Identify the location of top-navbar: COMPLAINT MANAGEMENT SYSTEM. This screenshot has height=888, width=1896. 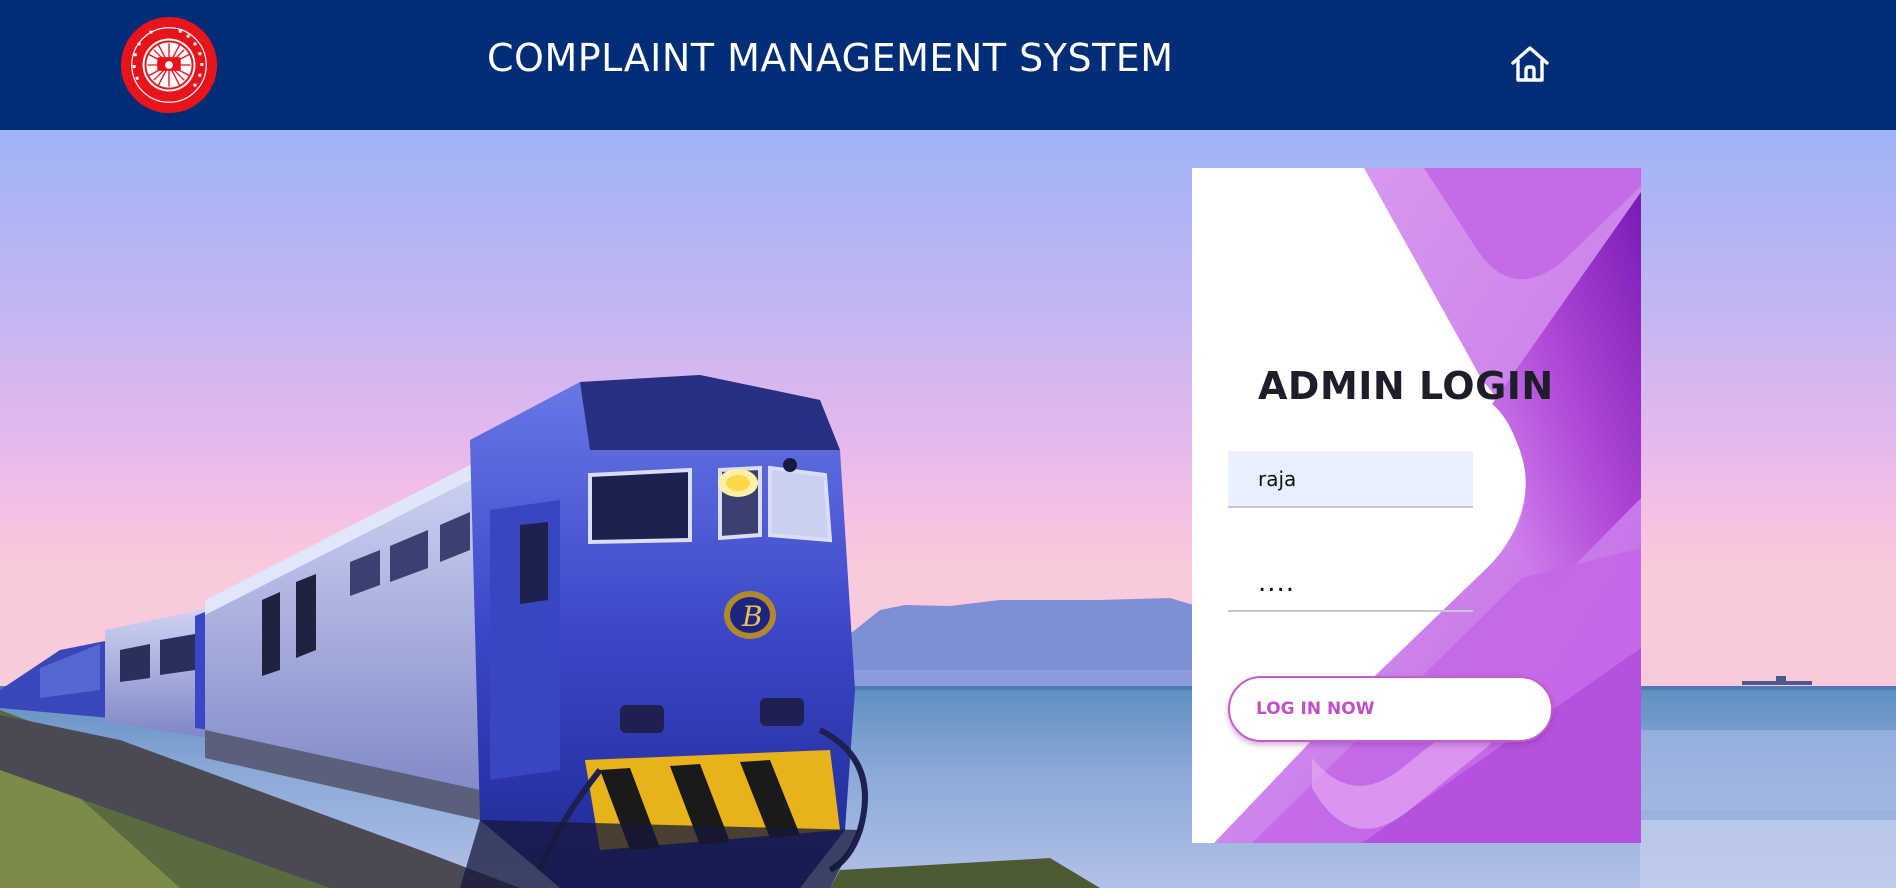
(948, 65).